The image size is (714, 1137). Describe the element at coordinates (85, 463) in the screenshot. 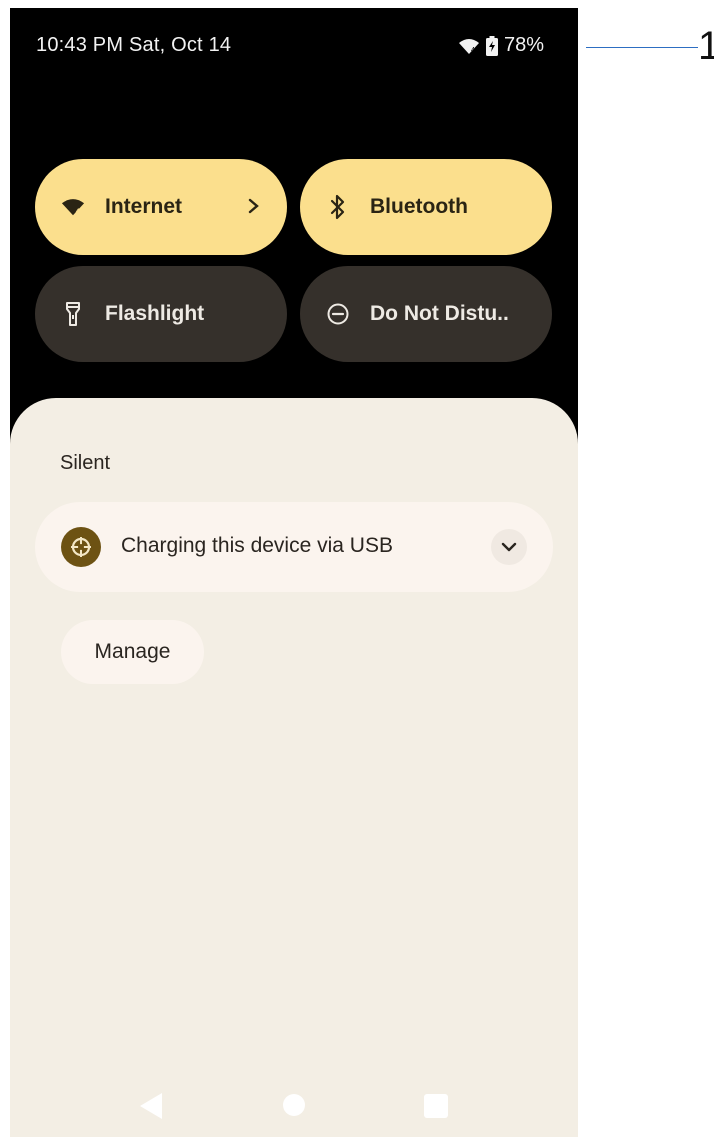

I see `section-label-silent: Silent` at that location.